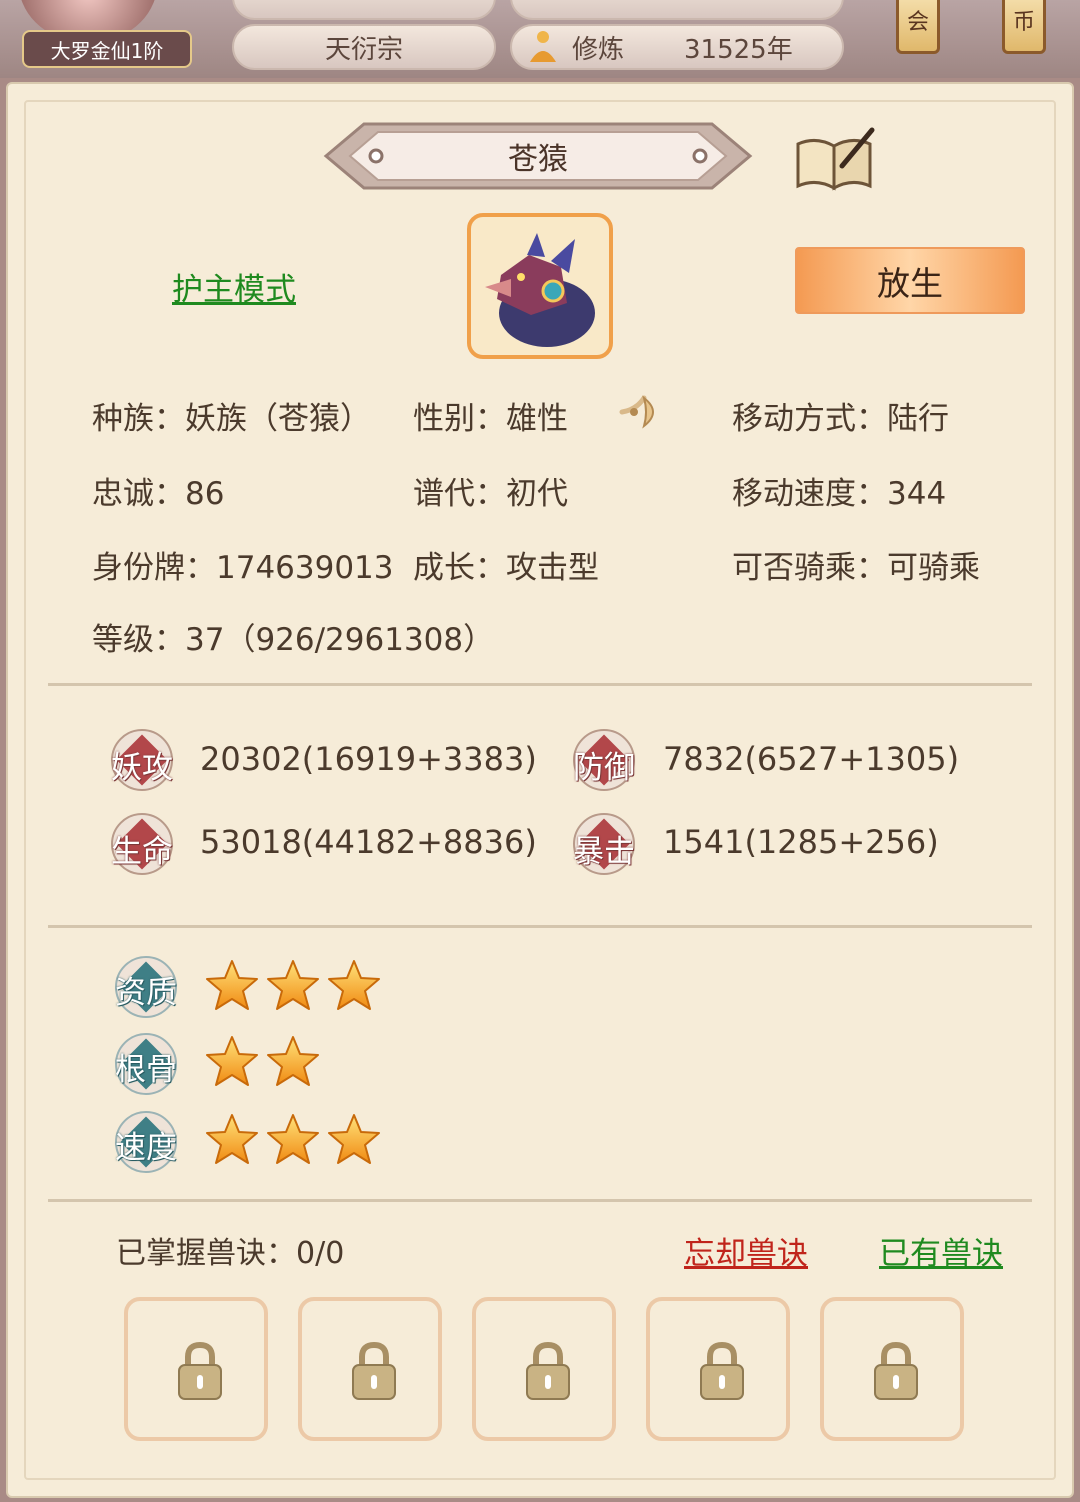 Image resolution: width=1080 pixels, height=1502 pixels. What do you see at coordinates (243, 568) in the screenshot?
I see `id-tag-attr: 身份牌：174639013` at bounding box center [243, 568].